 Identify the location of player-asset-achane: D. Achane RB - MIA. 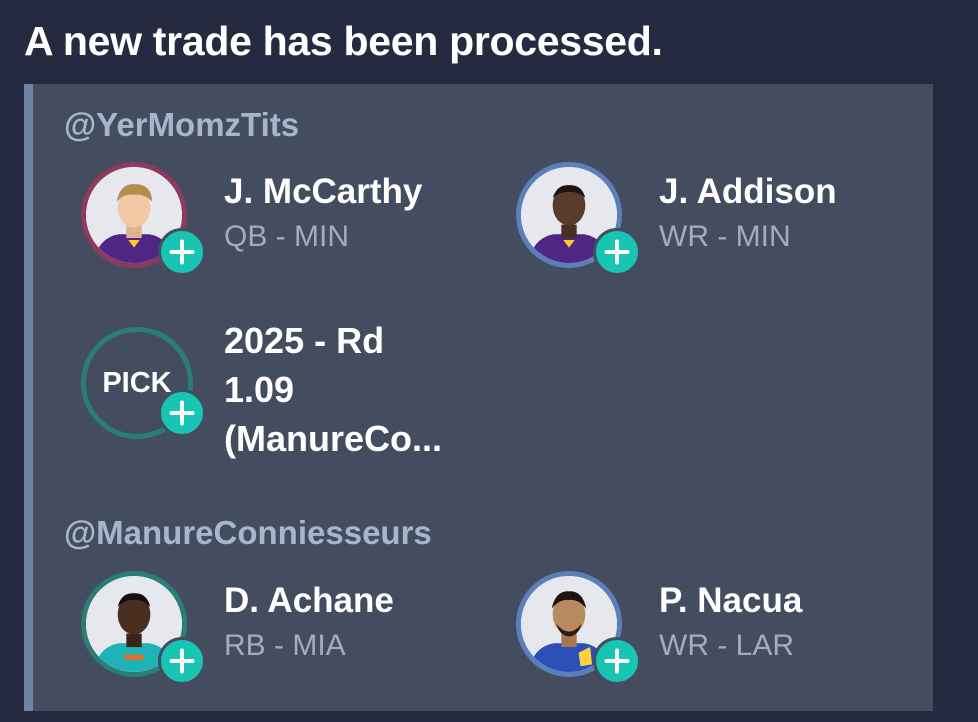
(281, 633).